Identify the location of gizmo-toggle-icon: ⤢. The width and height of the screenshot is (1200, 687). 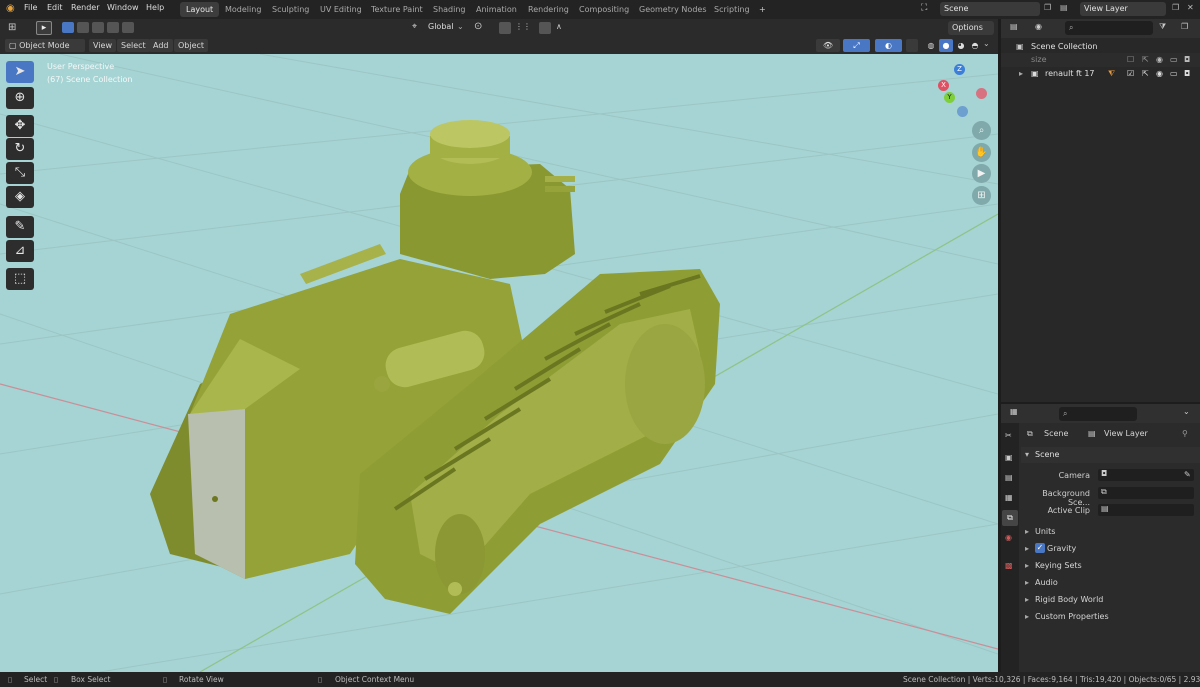
(856, 45).